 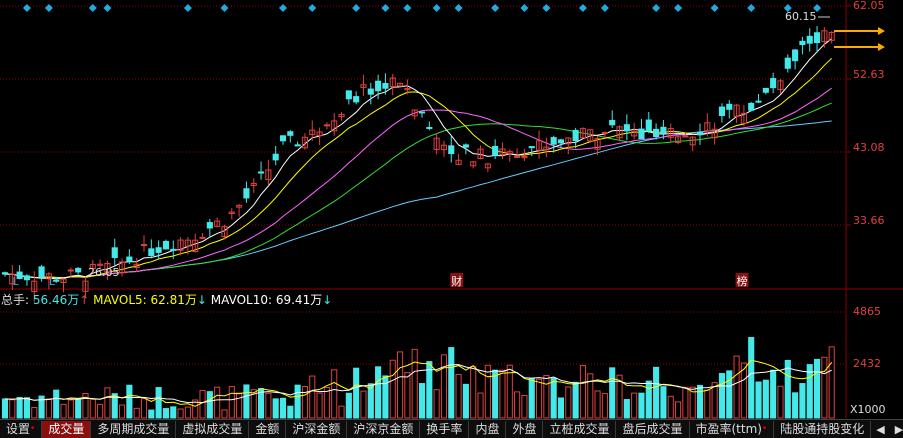 I want to click on tab-label: 沪深金额, so click(x=316, y=428).